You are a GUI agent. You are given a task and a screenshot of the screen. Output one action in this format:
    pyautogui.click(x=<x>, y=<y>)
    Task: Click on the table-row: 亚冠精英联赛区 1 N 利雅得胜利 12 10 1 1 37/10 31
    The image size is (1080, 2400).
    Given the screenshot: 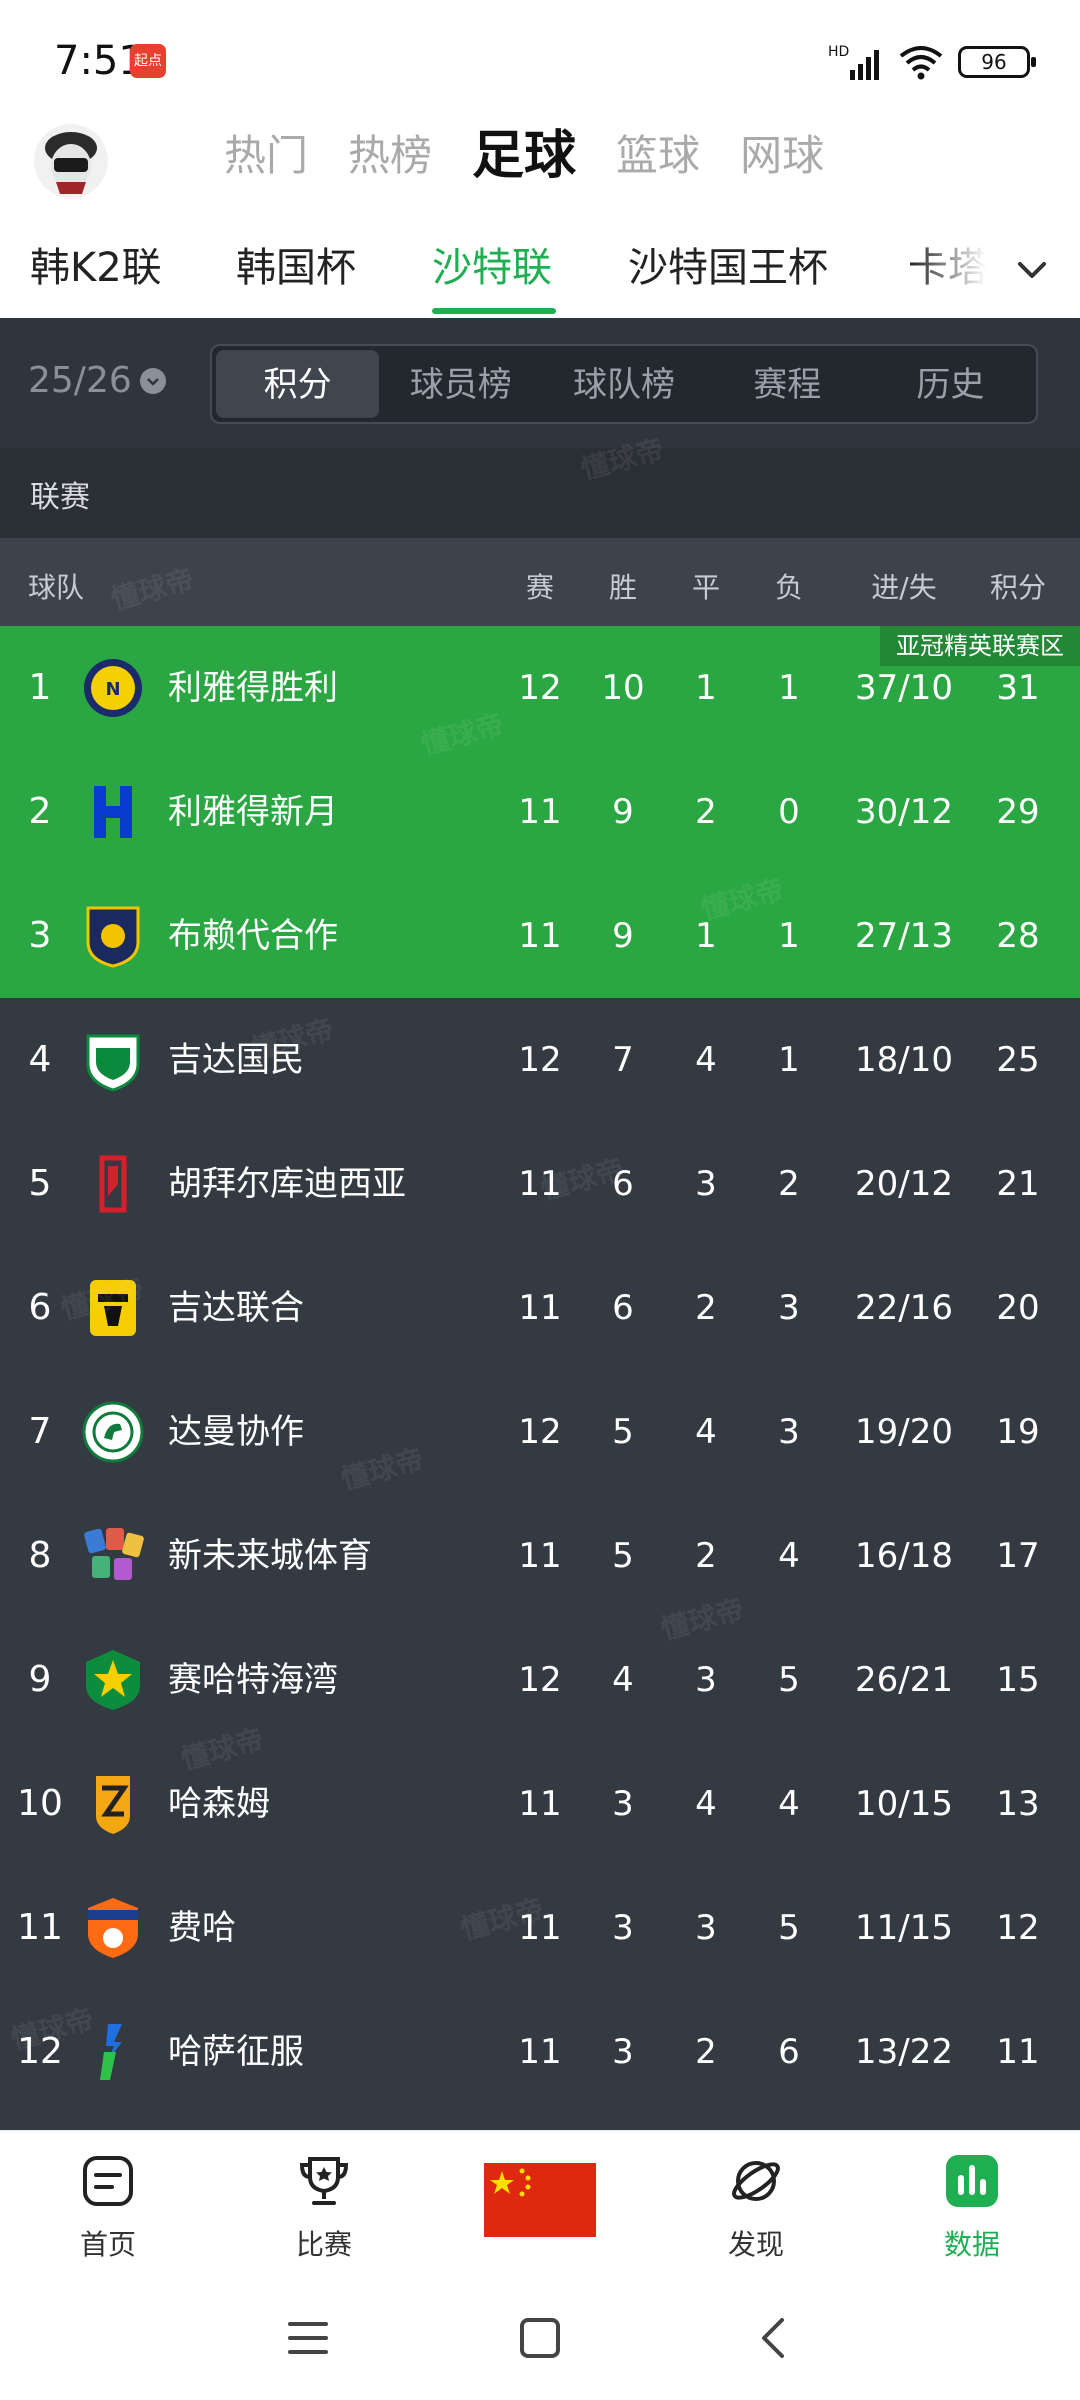 What is the action you would take?
    pyautogui.click(x=540, y=688)
    